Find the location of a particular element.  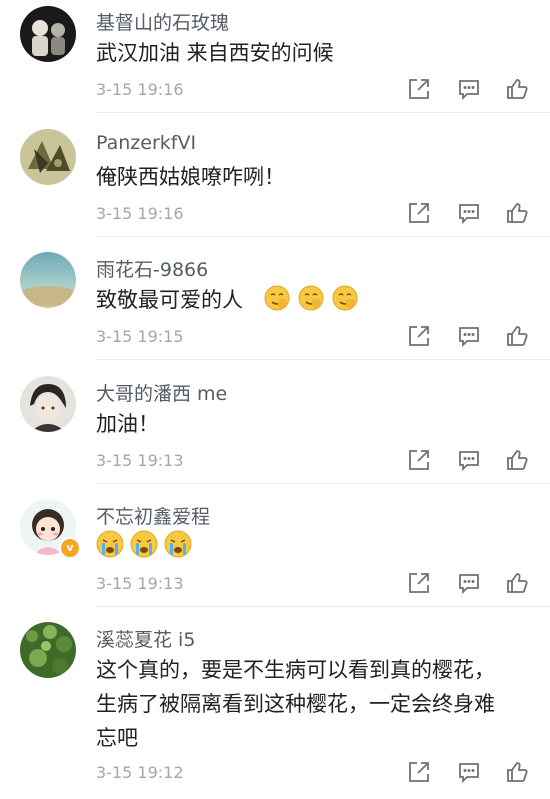

username: 溪蕊夏花 i5 is located at coordinates (145, 638).